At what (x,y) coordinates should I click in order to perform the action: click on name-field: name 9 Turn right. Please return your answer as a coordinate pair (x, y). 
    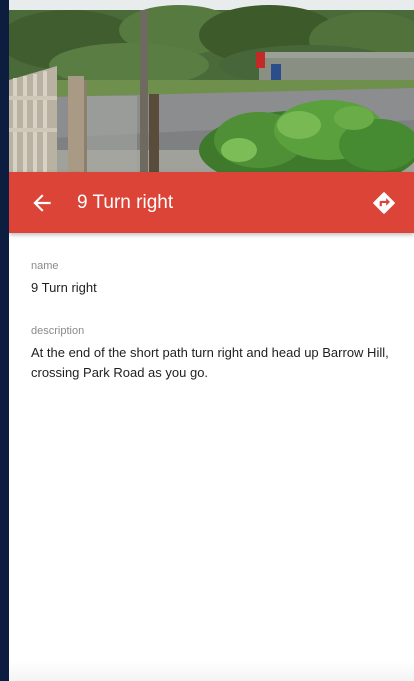
    Looking at the image, I should click on (211, 278).